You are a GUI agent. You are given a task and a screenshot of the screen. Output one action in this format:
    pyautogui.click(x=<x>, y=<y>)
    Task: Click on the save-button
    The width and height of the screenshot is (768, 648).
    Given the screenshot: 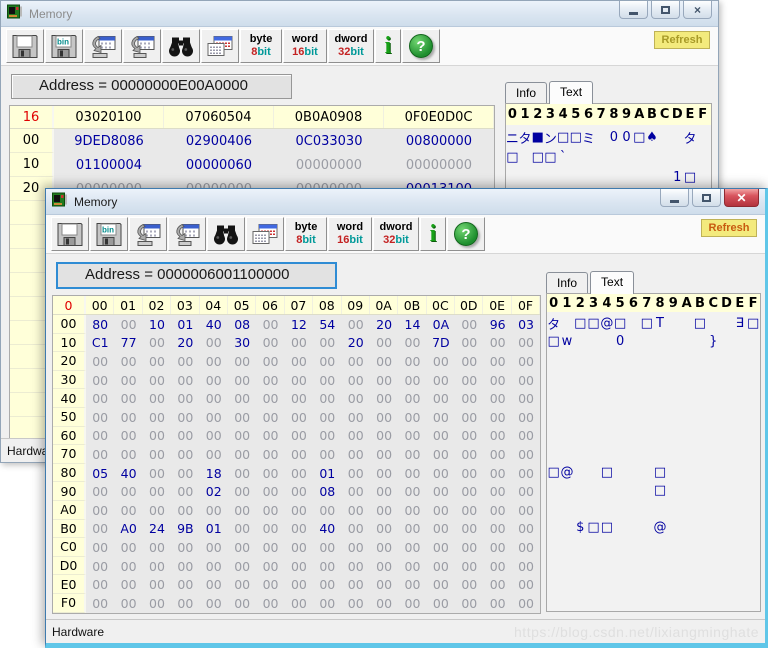 What is the action you would take?
    pyautogui.click(x=25, y=46)
    